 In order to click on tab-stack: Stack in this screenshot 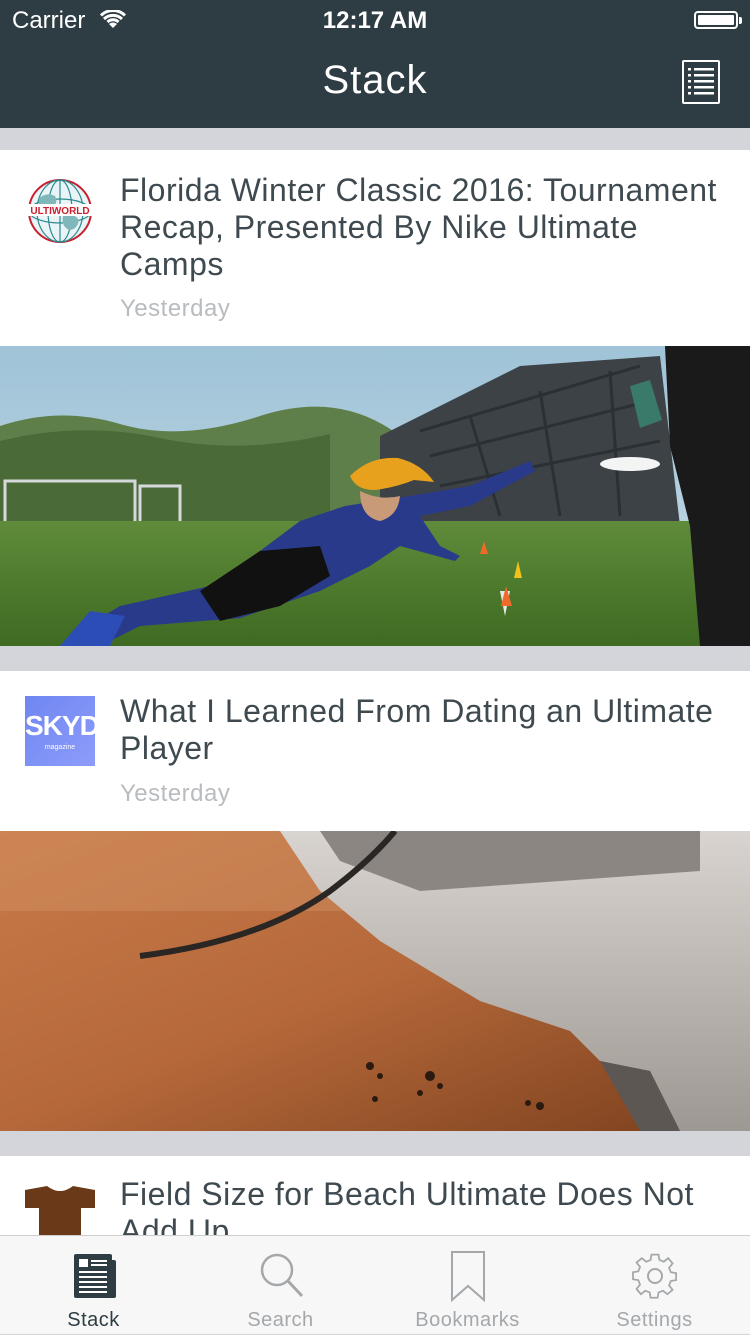, I will do `click(93, 1285)`.